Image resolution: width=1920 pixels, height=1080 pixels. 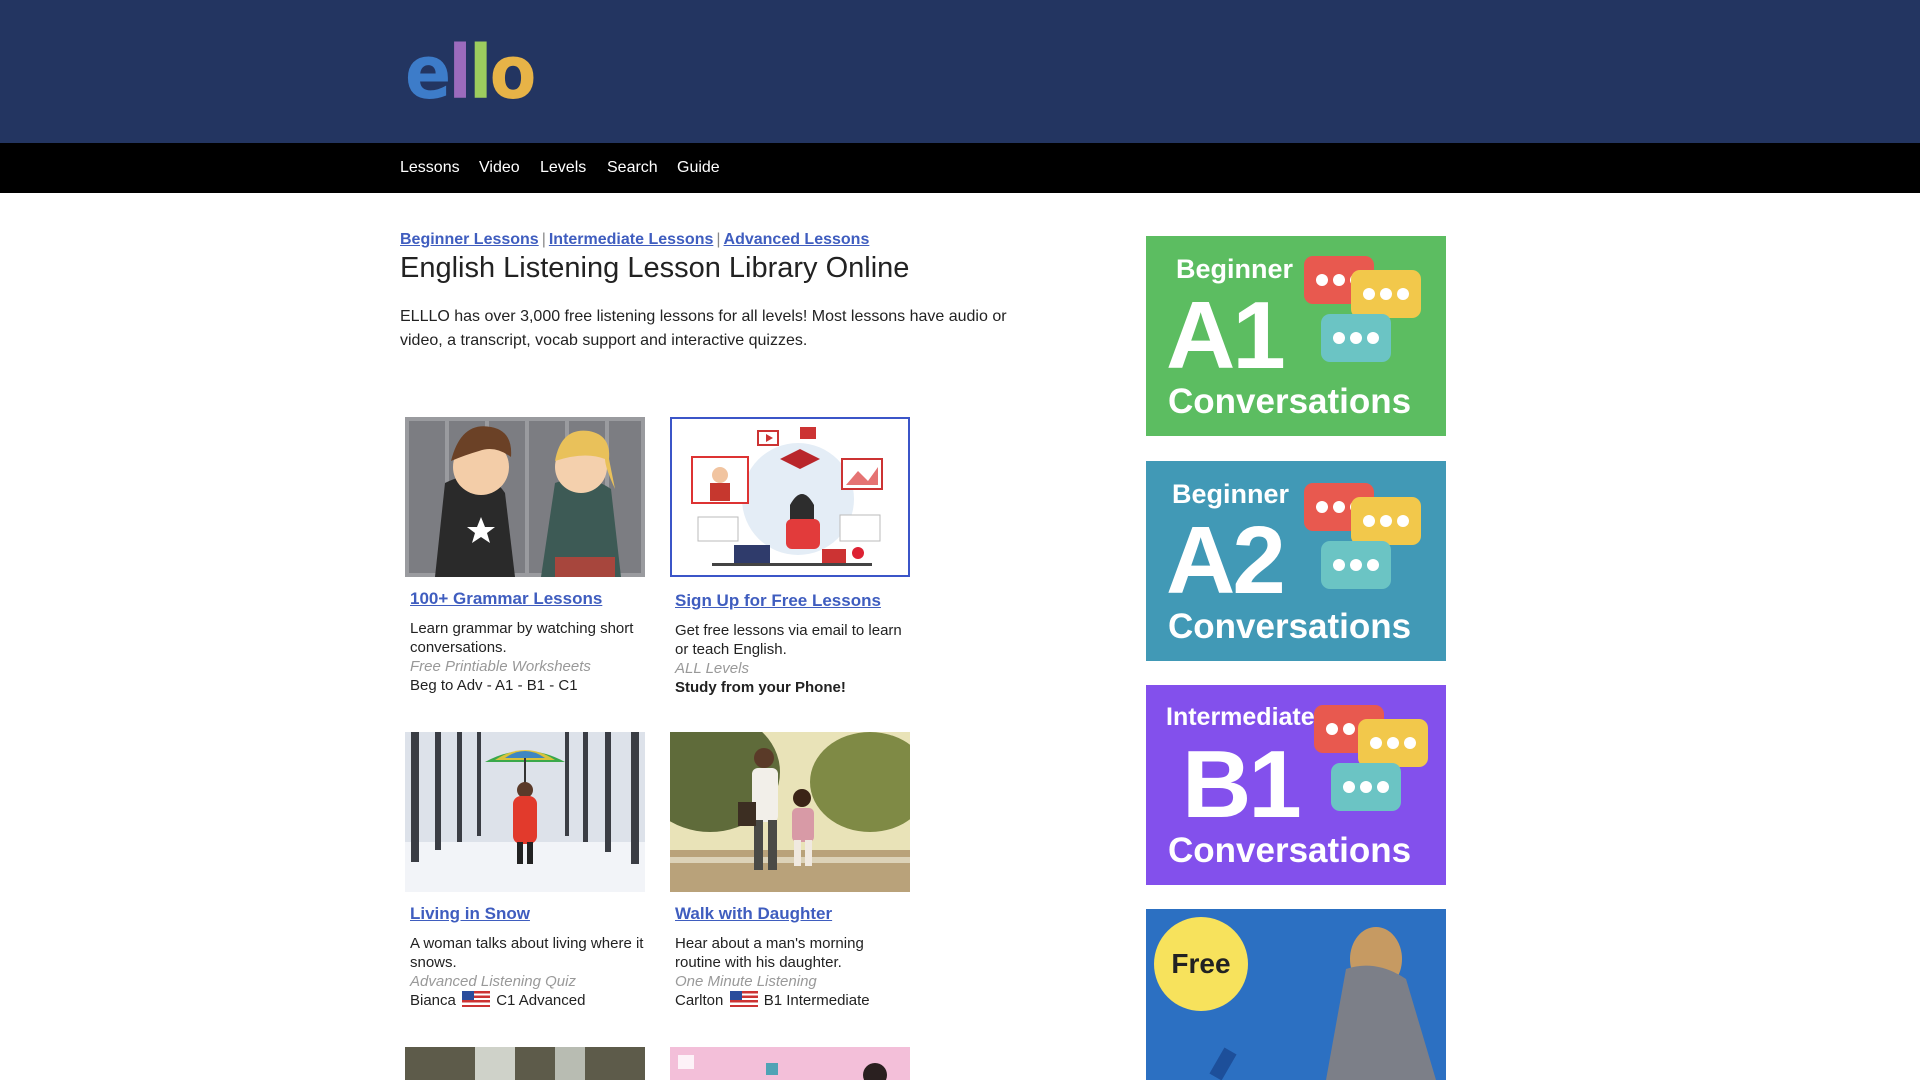 What do you see at coordinates (500, 666) in the screenshot?
I see `card-tag: Free Printiable Worksheets` at bounding box center [500, 666].